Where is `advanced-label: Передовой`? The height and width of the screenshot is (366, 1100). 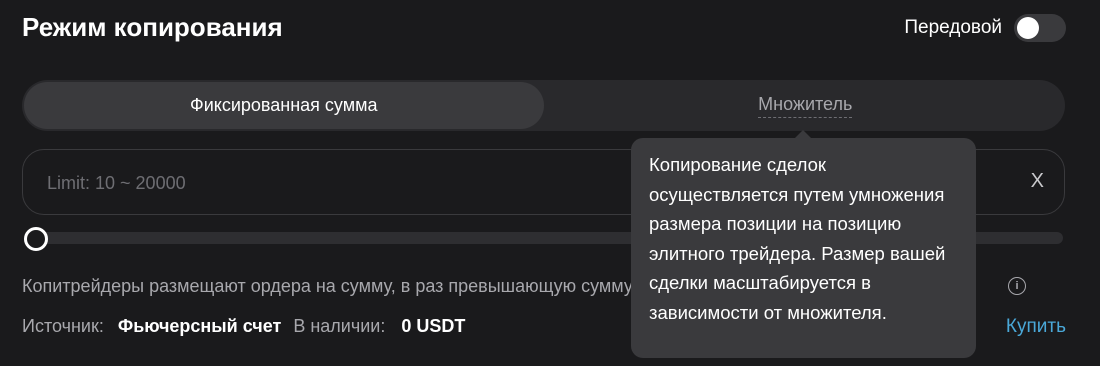 advanced-label: Передовой is located at coordinates (953, 27).